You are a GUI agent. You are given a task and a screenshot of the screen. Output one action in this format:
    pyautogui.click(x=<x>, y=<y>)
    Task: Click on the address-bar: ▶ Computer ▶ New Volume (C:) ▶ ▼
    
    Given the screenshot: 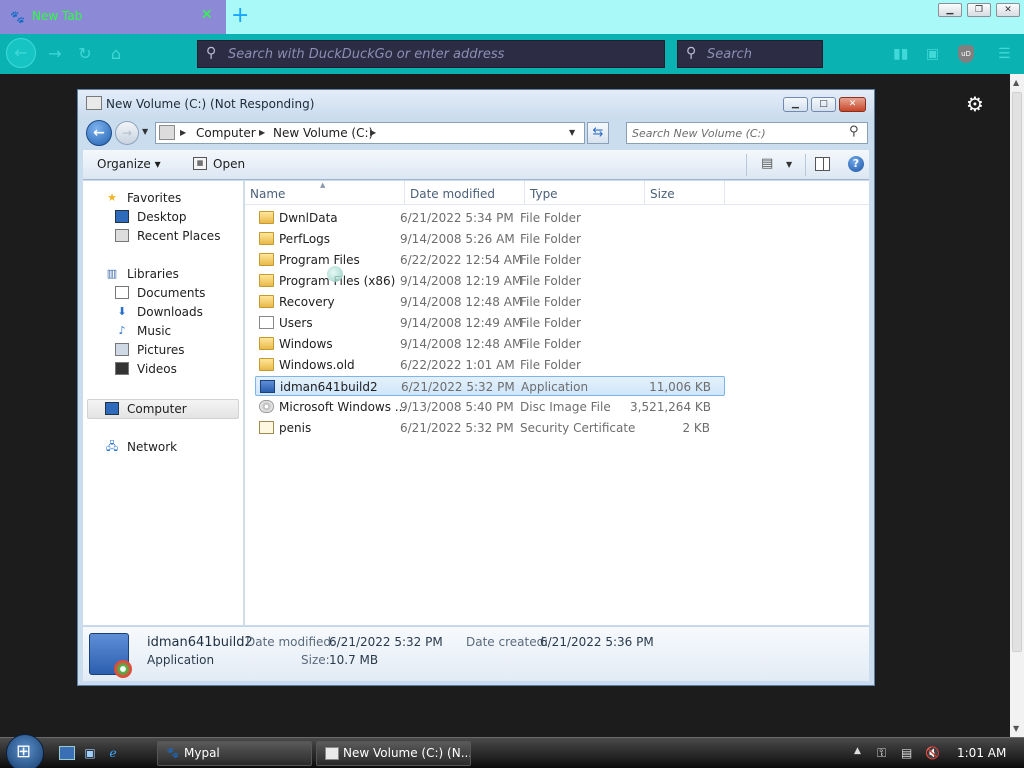 What is the action you would take?
    pyautogui.click(x=370, y=133)
    